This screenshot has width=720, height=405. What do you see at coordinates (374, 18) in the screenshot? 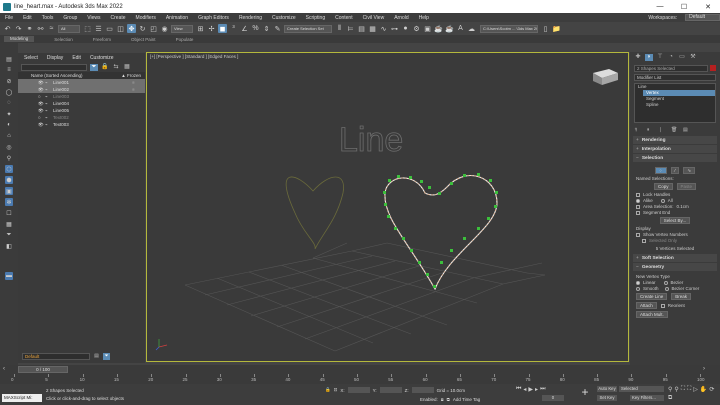
I see `menu-civil-view: Civil View` at bounding box center [374, 18].